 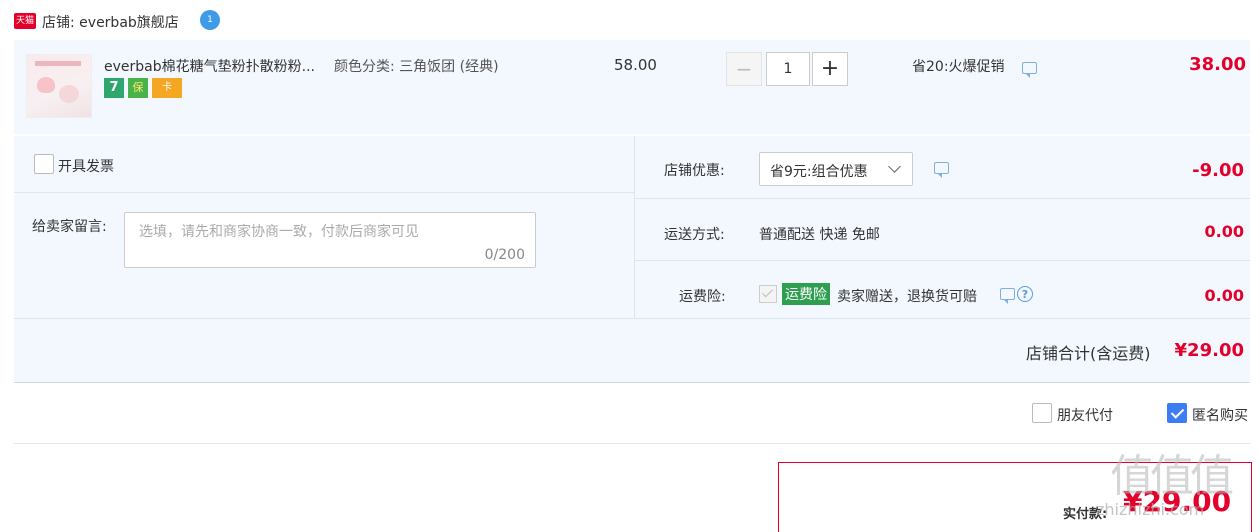 I want to click on shop-discount-value: 省9元:组合优惠, so click(x=819, y=172).